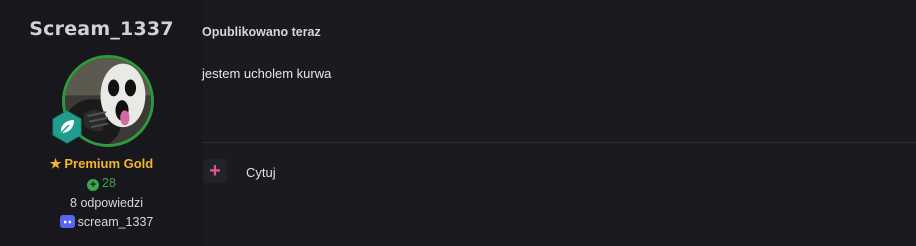 The image size is (916, 246). I want to click on post-content: jestem ucholem kurwa, so click(267, 73).